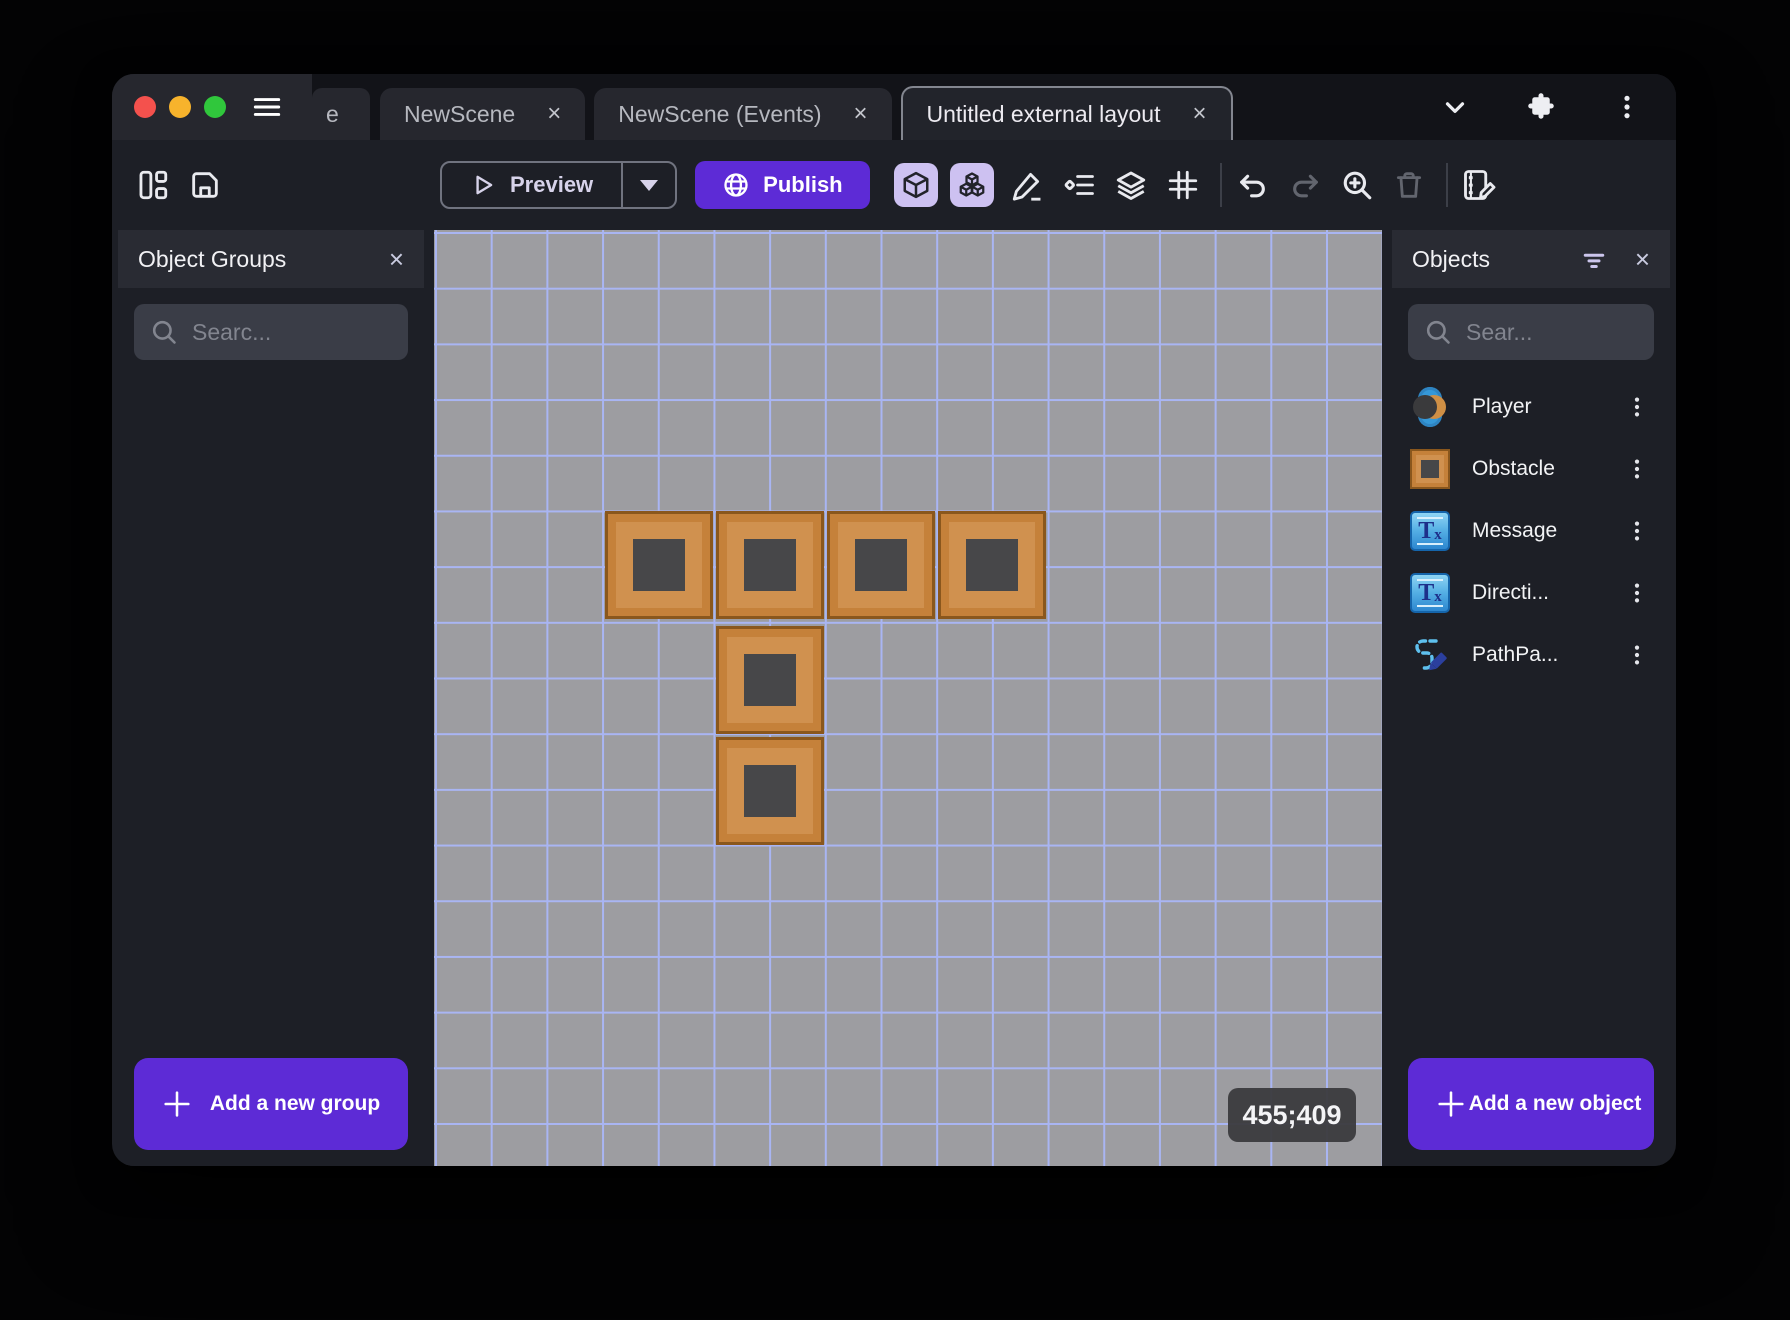 The width and height of the screenshot is (1790, 1320). I want to click on object-groups-title: Object Groups, so click(212, 258).